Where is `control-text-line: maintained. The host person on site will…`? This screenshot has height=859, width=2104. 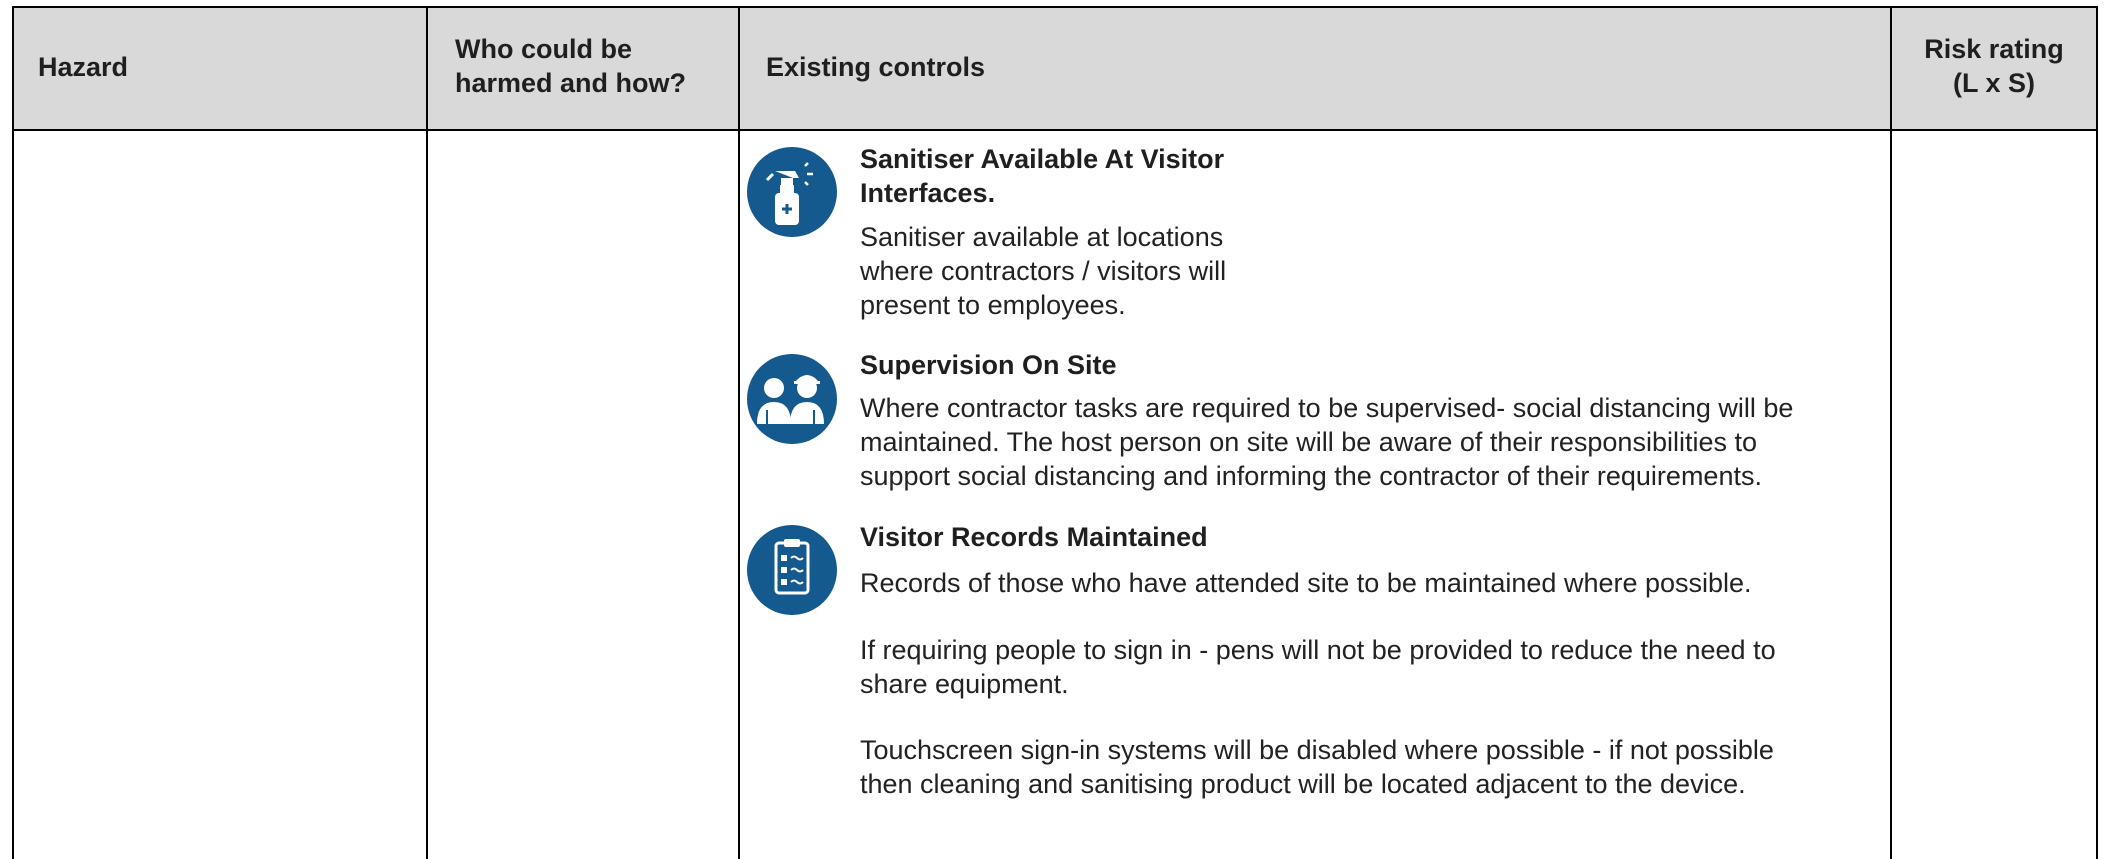
control-text-line: maintained. The host person on site will… is located at coordinates (1308, 442).